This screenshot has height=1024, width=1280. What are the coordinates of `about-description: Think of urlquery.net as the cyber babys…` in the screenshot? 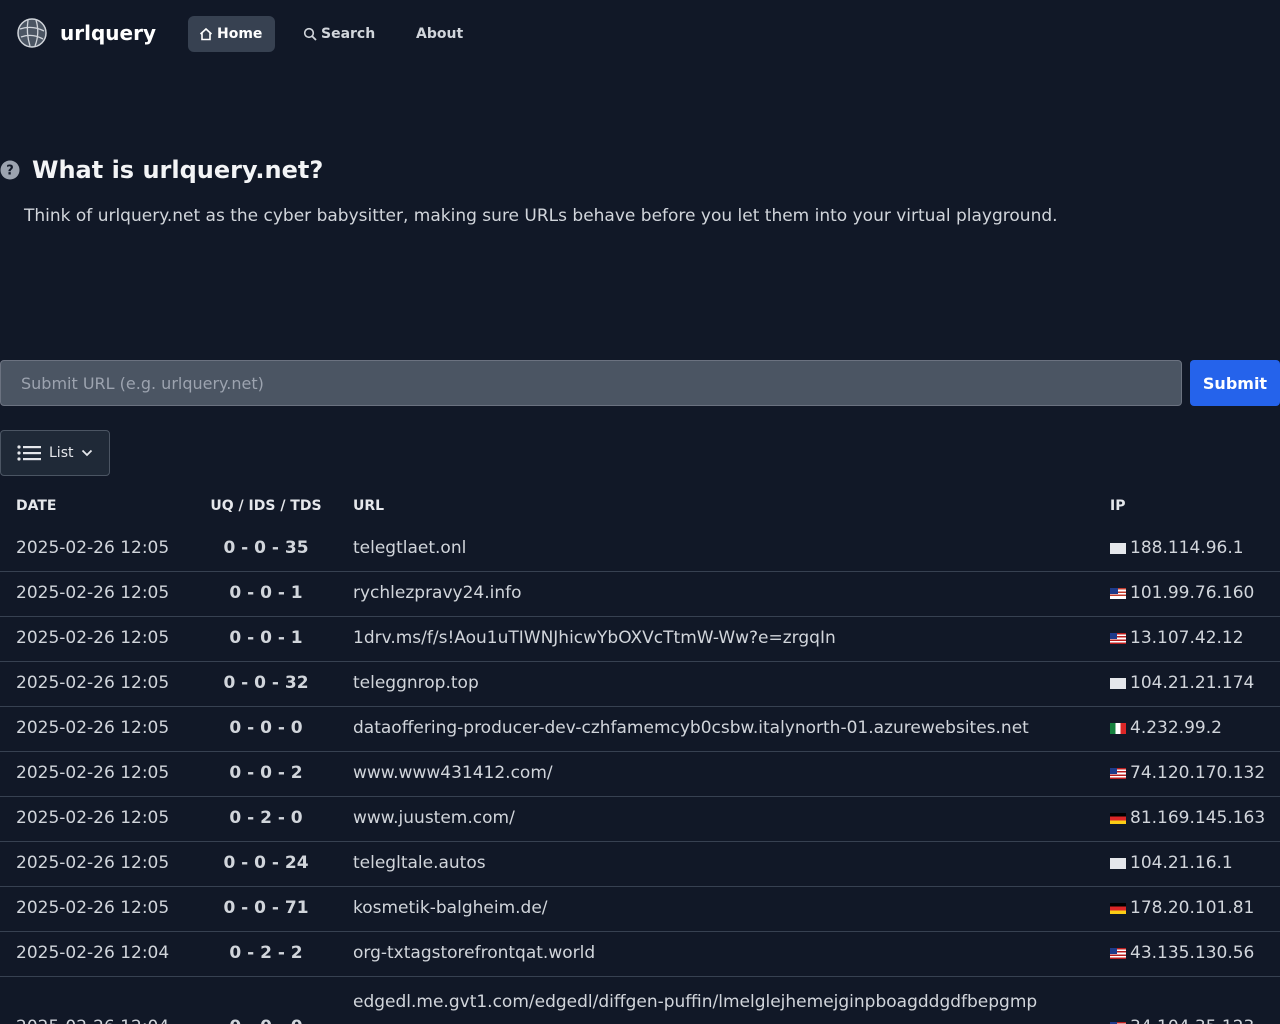 It's located at (541, 216).